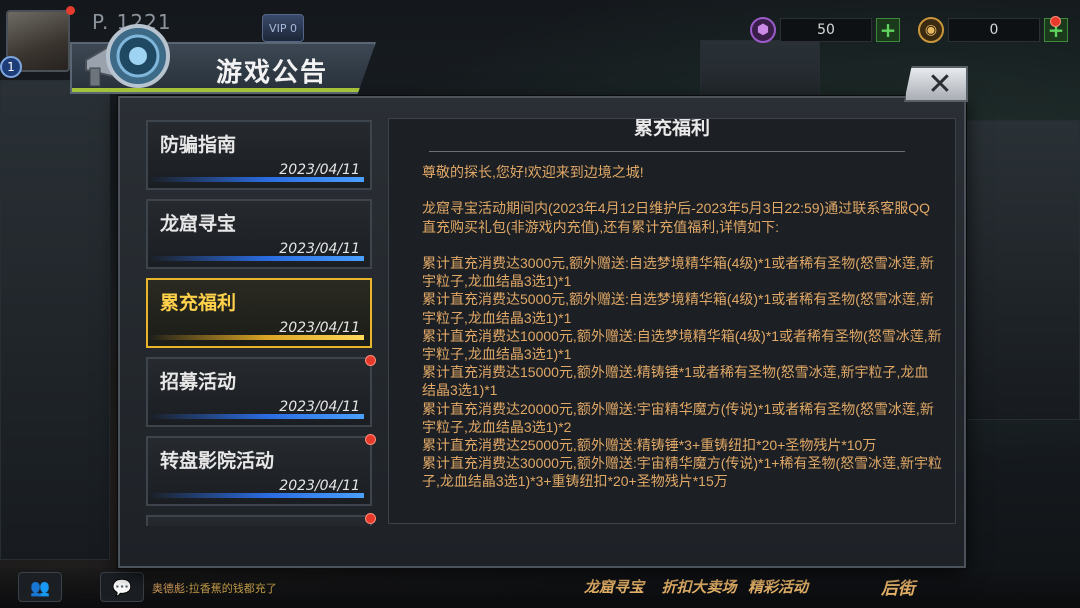 The height and width of the screenshot is (608, 1080). Describe the element at coordinates (940, 84) in the screenshot. I see `close-icon: ✕` at that location.